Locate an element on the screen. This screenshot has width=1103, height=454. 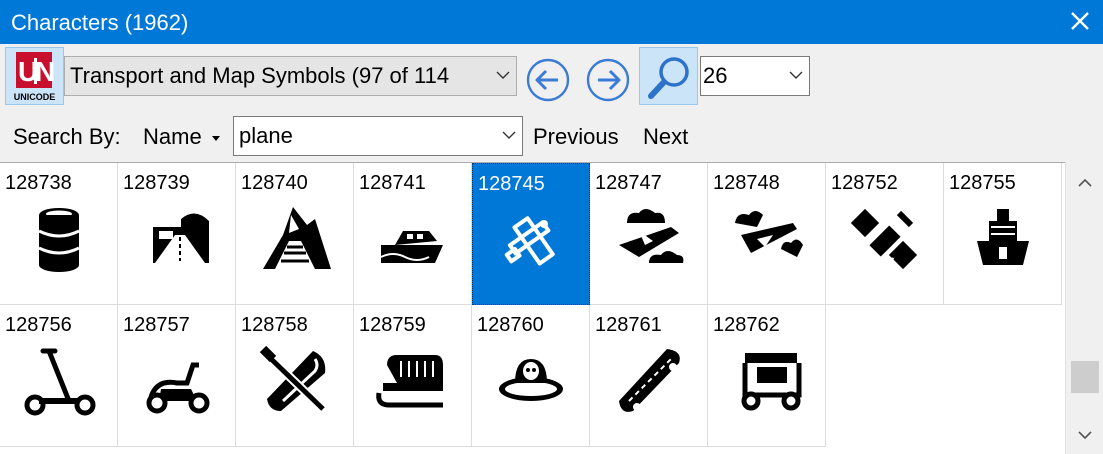
next-block-button is located at coordinates (608, 80).